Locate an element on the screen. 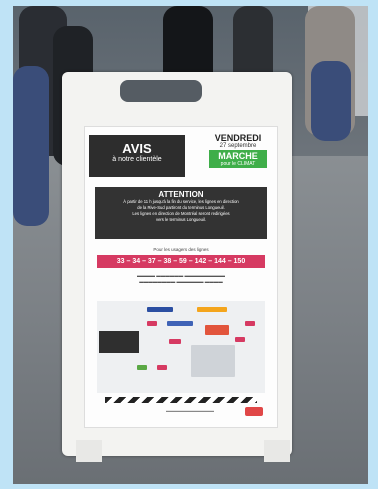 The image size is (378, 489). avis-box: AVIS à notre clientèle is located at coordinates (137, 156).